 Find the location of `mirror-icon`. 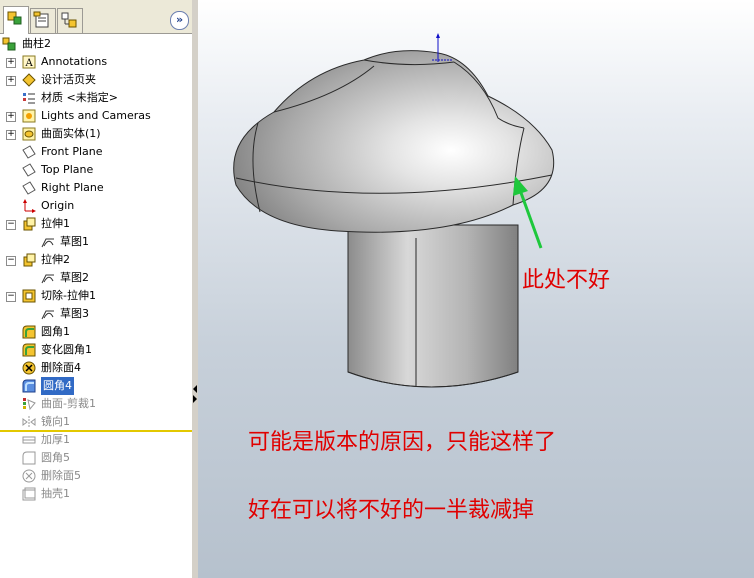

mirror-icon is located at coordinates (29, 422).